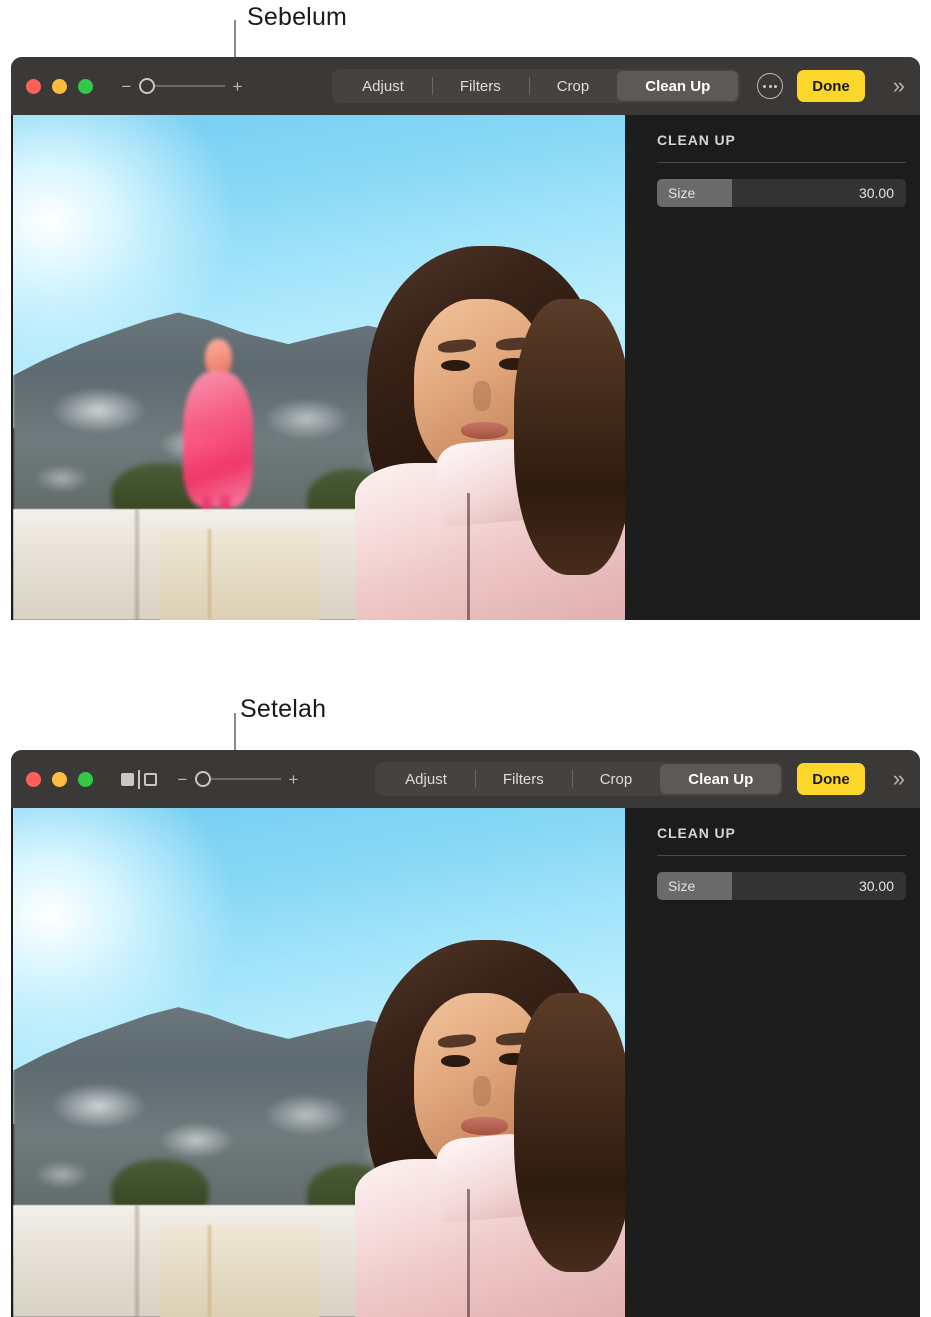 Image resolution: width=931 pixels, height=1317 pixels. What do you see at coordinates (455, 1061) in the screenshot?
I see `subject-eye` at bounding box center [455, 1061].